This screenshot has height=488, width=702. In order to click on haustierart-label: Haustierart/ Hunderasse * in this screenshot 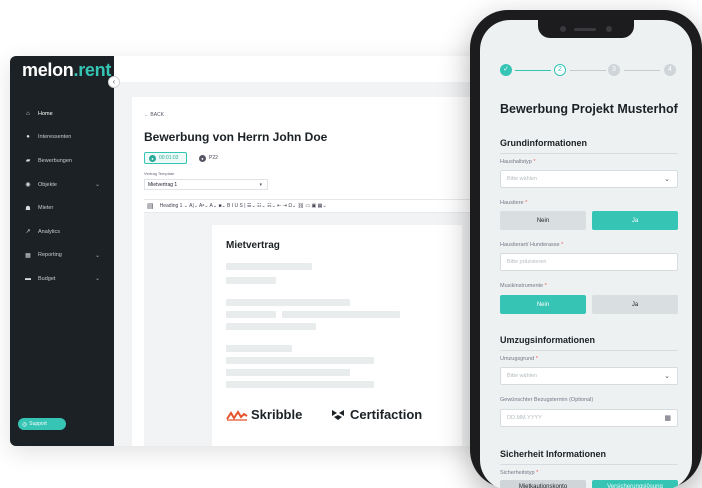, I will do `click(531, 245)`.